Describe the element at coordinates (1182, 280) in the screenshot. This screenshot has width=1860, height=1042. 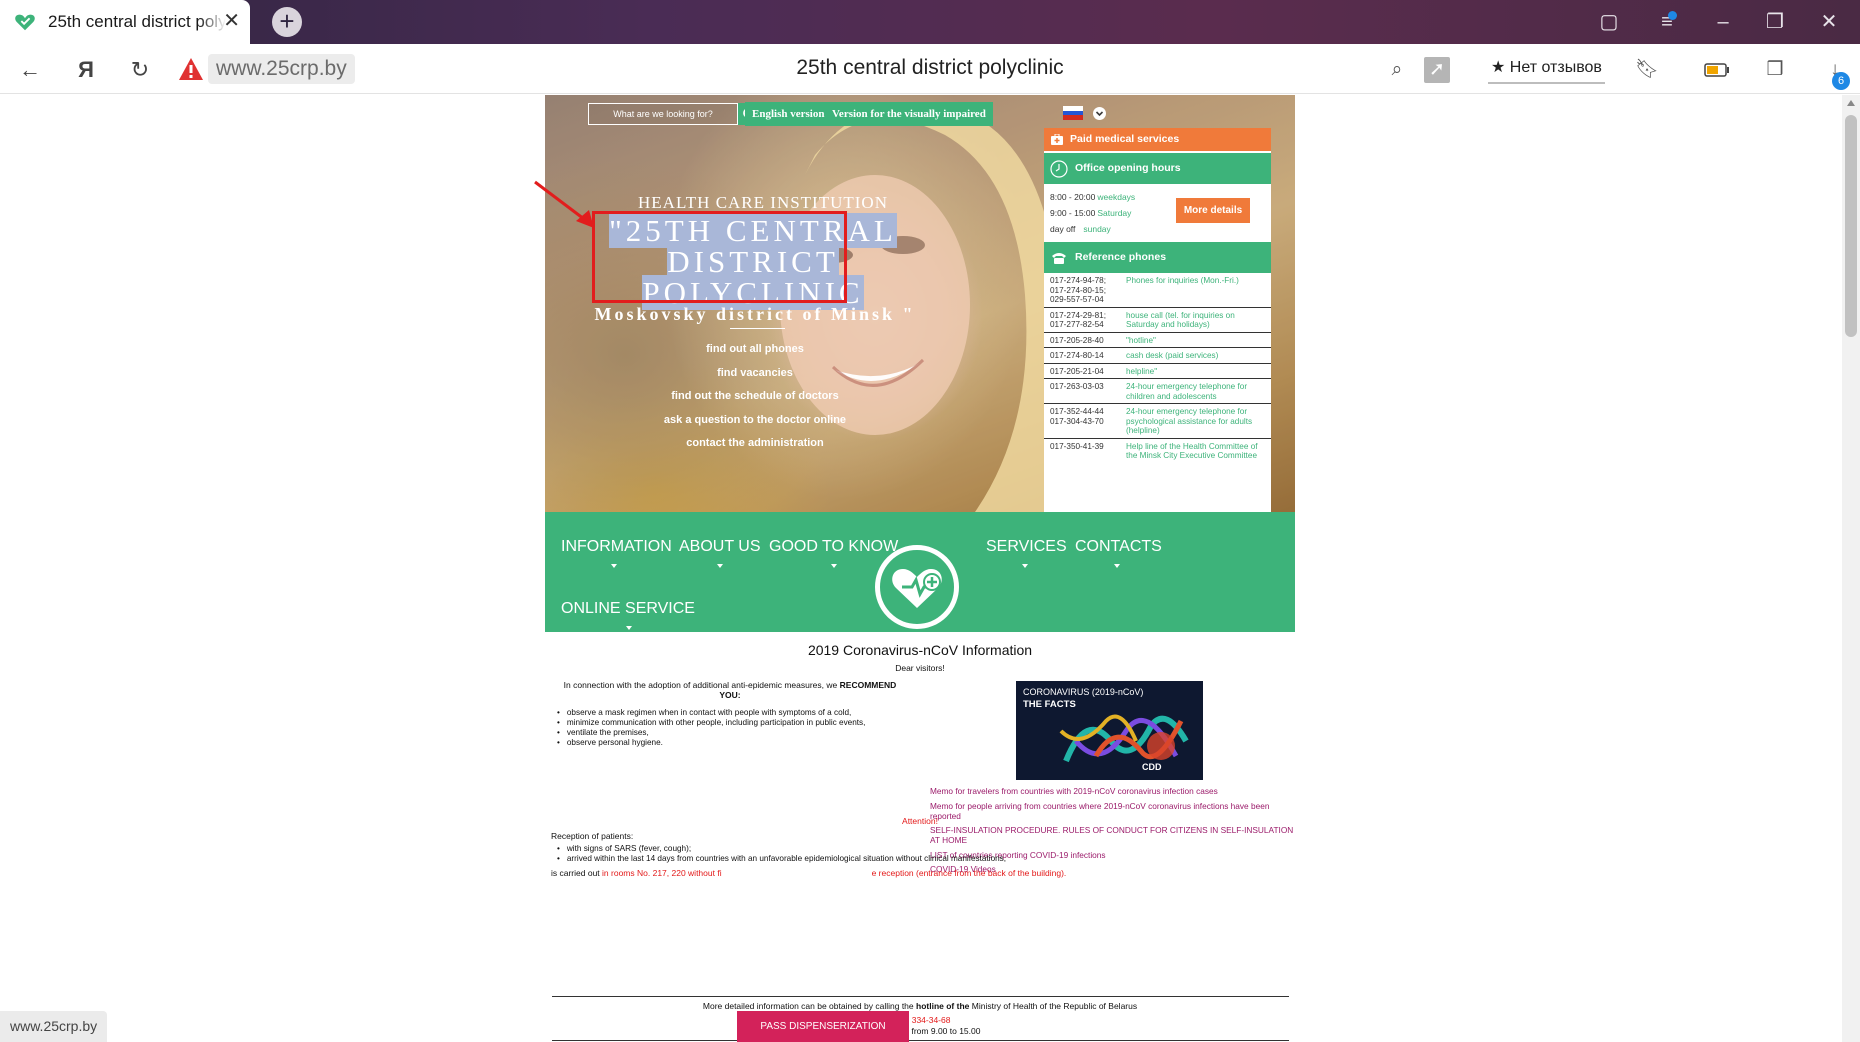
I see `phone-description: Phones for inquiries (Mon.-Fri.)` at that location.